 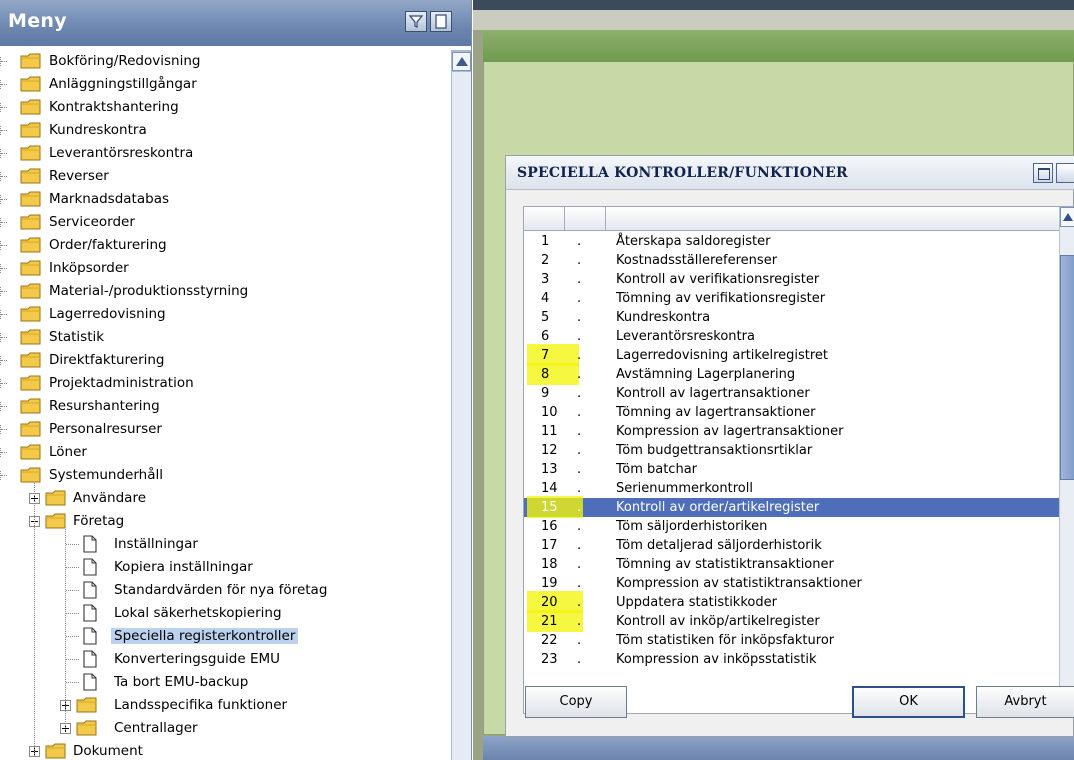 I want to click on menu-subfolder: Landsspecifika funktioner, so click(x=225, y=705).